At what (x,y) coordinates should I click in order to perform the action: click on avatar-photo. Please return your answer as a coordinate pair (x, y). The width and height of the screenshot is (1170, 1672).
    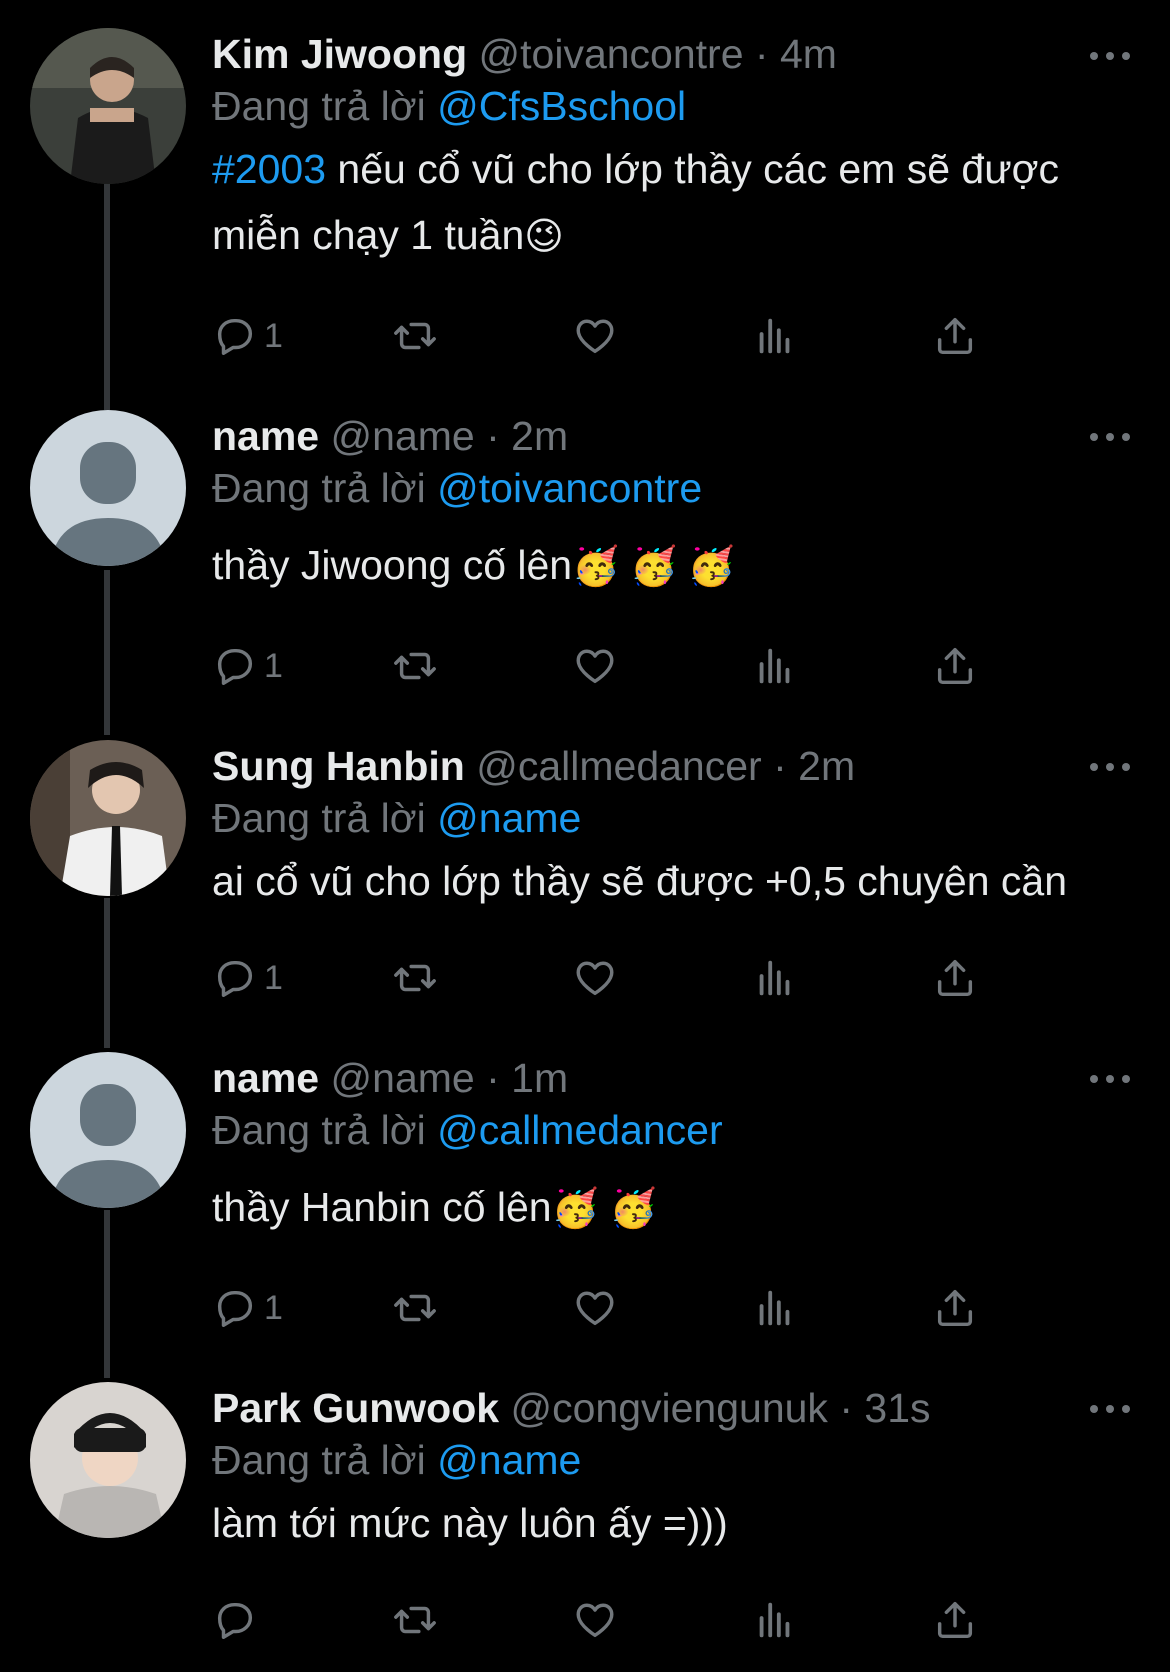
    Looking at the image, I should click on (108, 818).